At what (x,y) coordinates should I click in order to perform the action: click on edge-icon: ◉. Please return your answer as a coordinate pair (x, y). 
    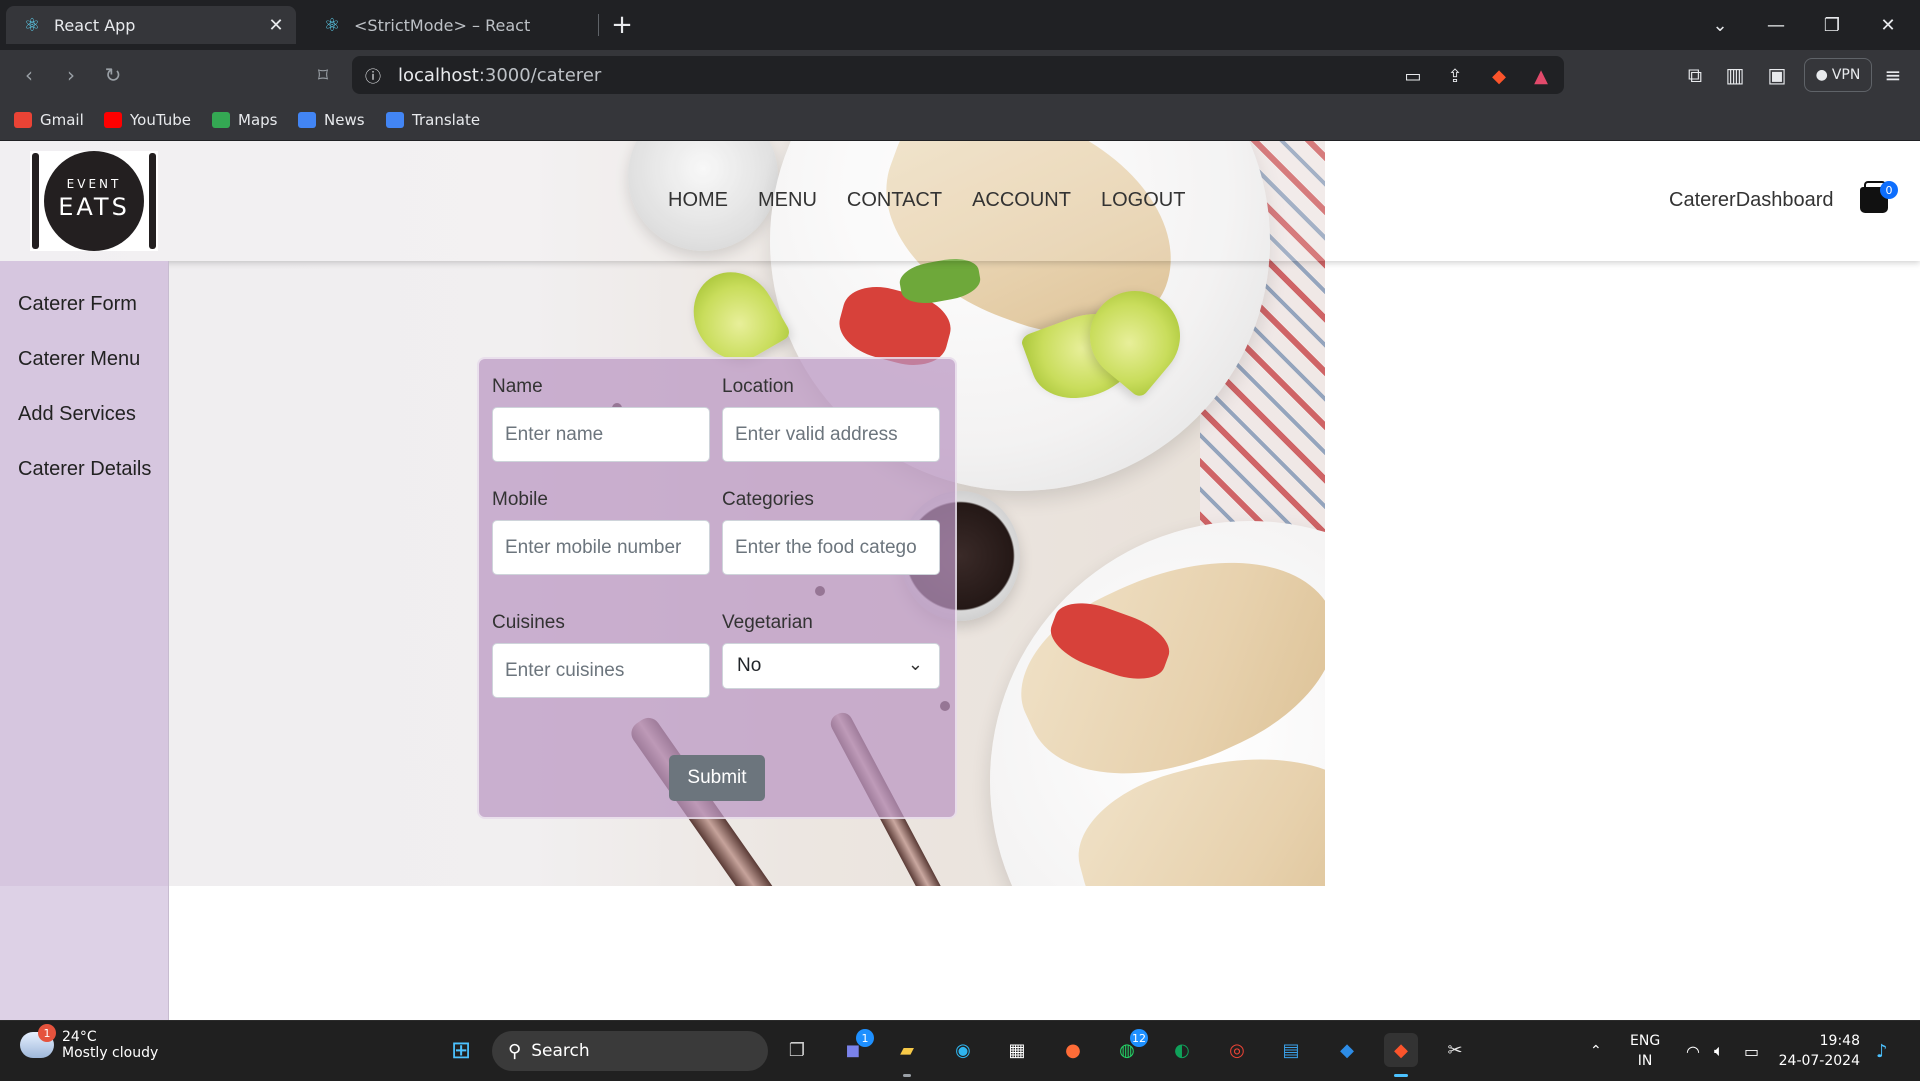
    Looking at the image, I should click on (963, 1050).